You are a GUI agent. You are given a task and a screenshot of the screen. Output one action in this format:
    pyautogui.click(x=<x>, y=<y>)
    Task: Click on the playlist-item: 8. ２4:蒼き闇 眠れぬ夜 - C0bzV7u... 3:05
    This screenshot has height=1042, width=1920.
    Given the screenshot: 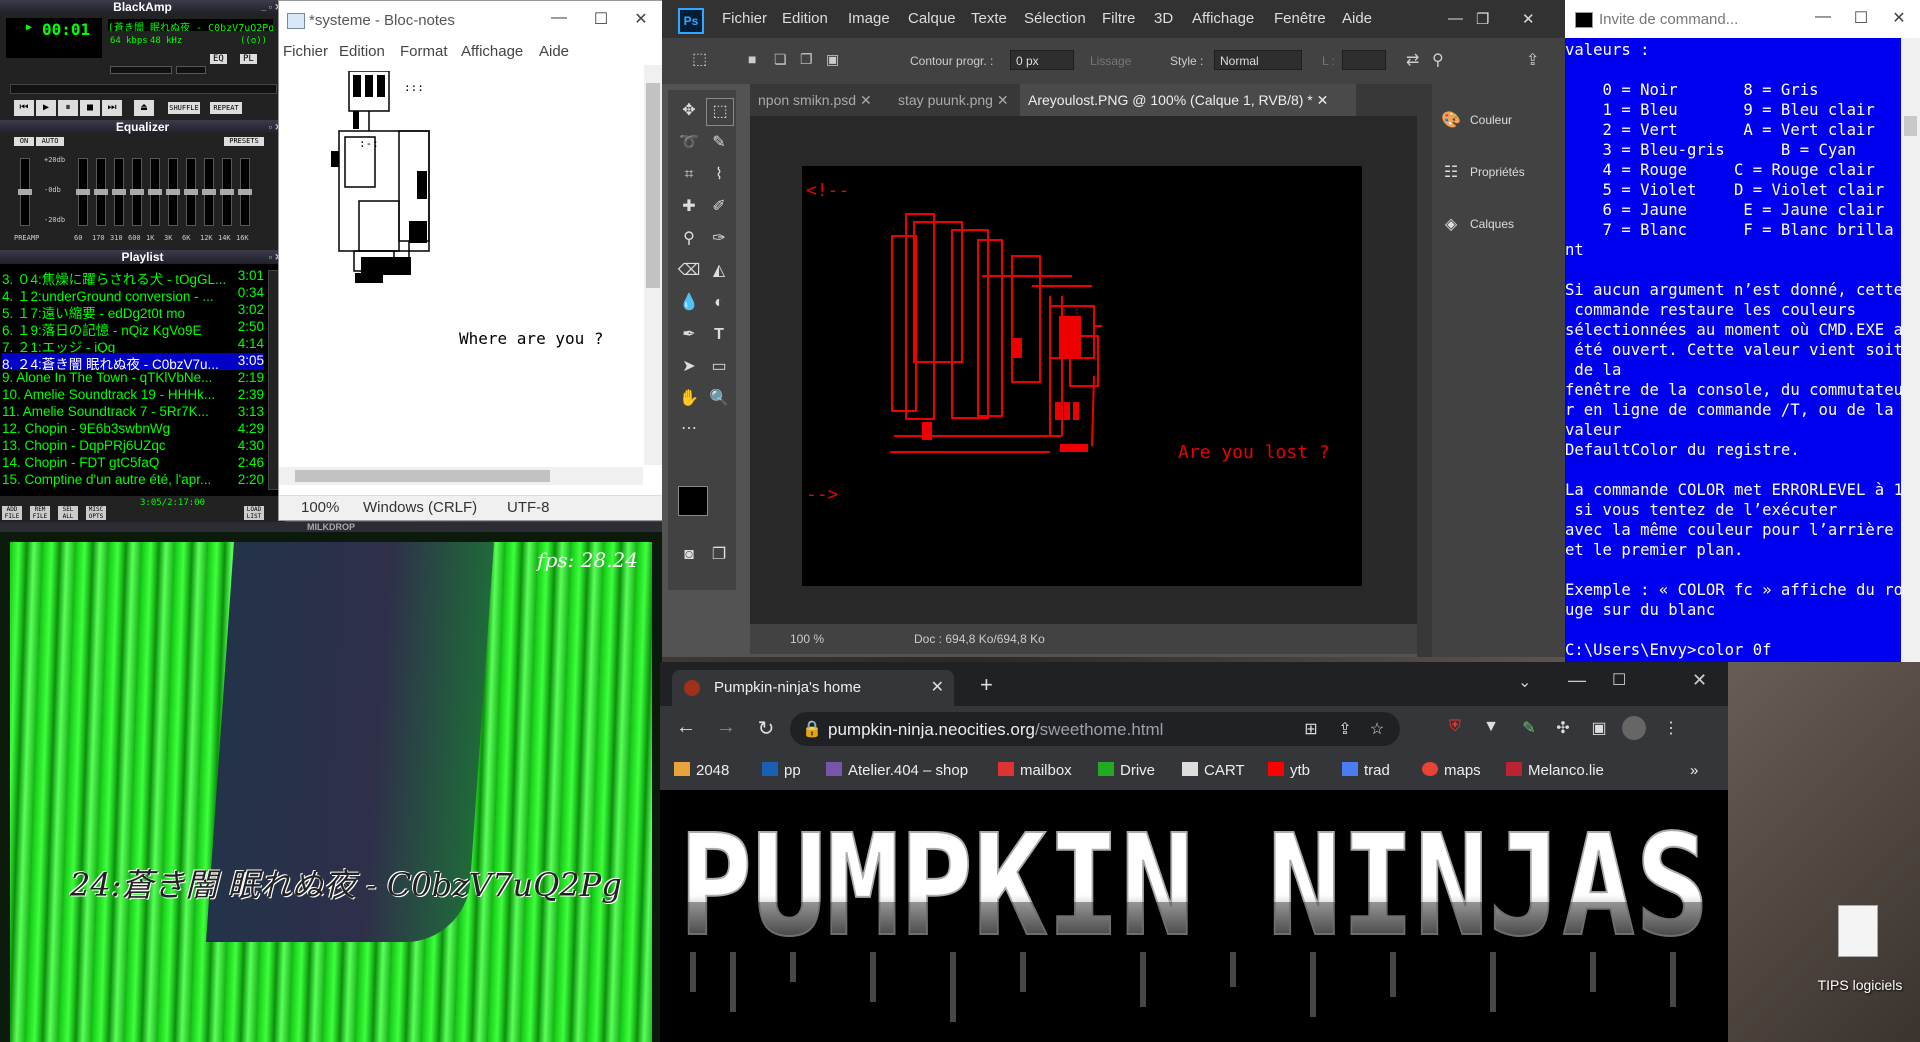 What is the action you would take?
    pyautogui.click(x=133, y=362)
    